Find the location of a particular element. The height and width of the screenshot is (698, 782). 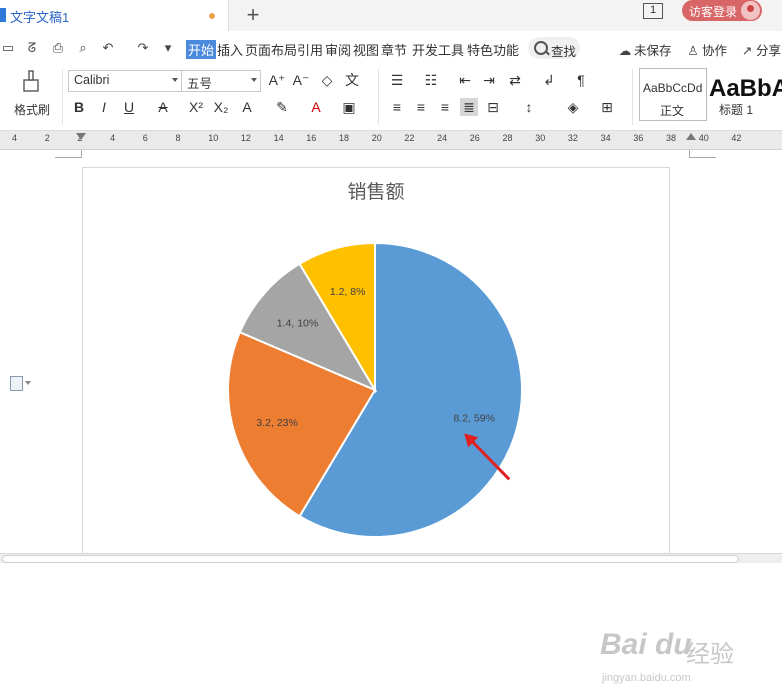

menu-tab-7: 开发工具 is located at coordinates (438, 49).